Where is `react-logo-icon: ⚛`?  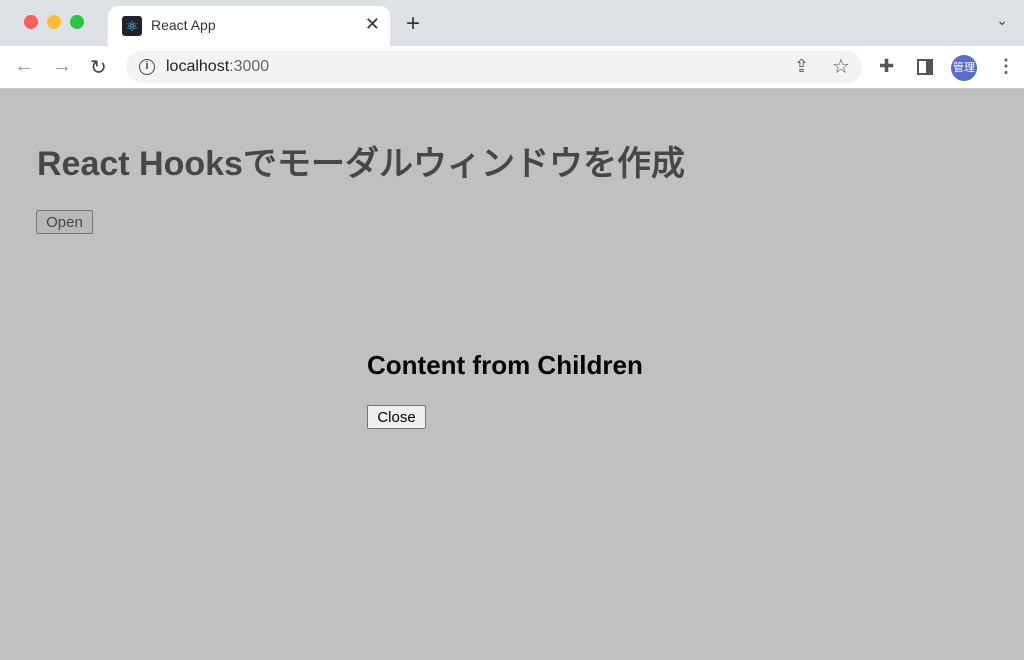
react-logo-icon: ⚛ is located at coordinates (132, 26).